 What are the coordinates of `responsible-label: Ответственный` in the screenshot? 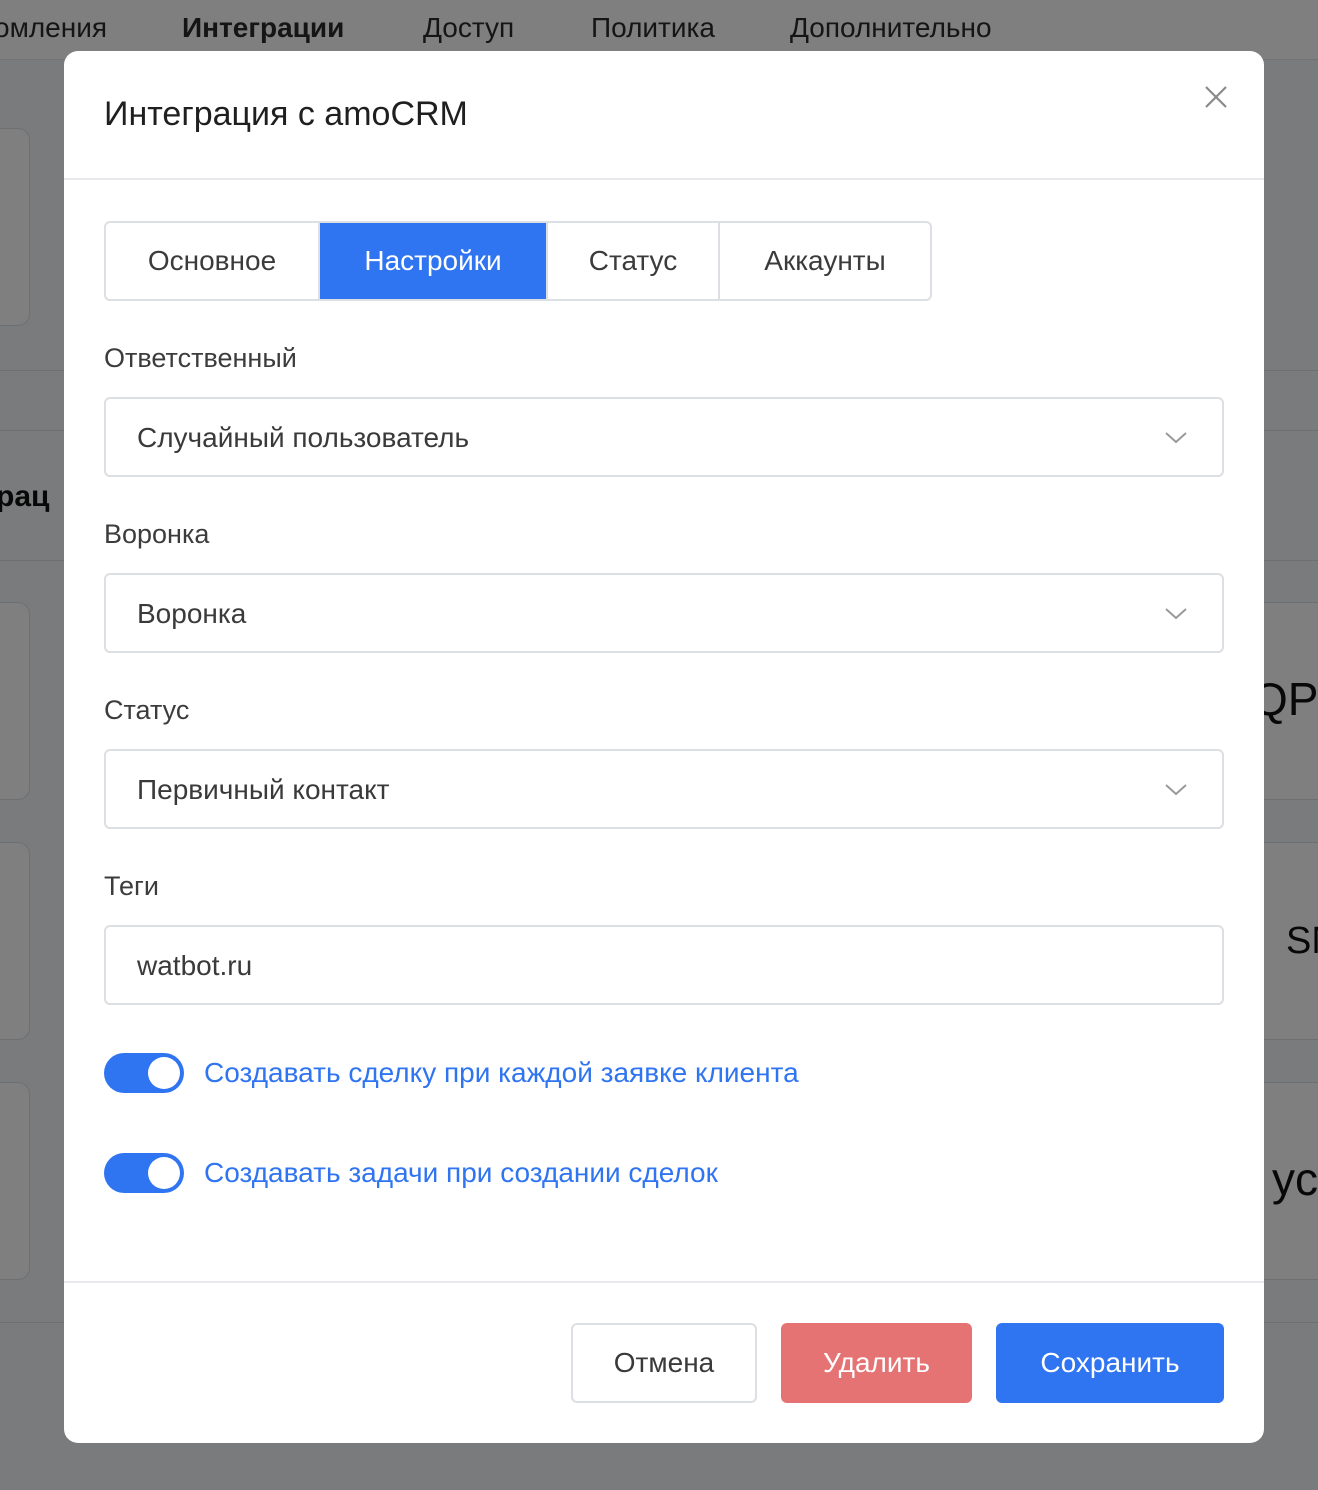 It's located at (200, 358).